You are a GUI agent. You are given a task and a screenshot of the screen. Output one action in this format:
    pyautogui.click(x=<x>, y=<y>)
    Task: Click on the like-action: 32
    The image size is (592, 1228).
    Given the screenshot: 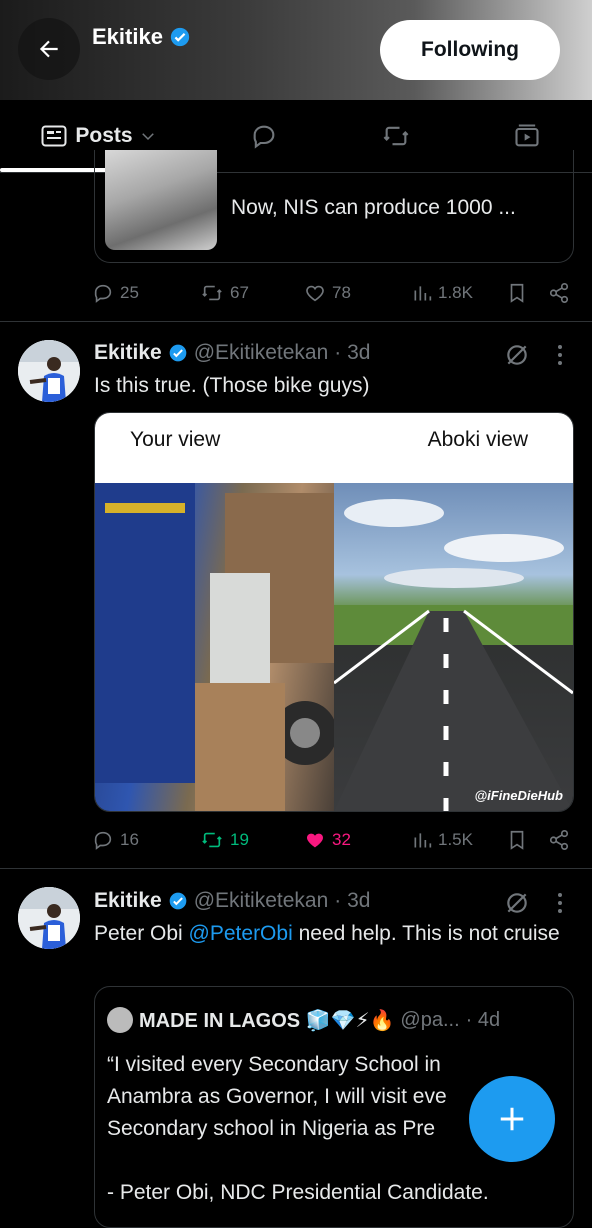 What is the action you would take?
    pyautogui.click(x=327, y=840)
    